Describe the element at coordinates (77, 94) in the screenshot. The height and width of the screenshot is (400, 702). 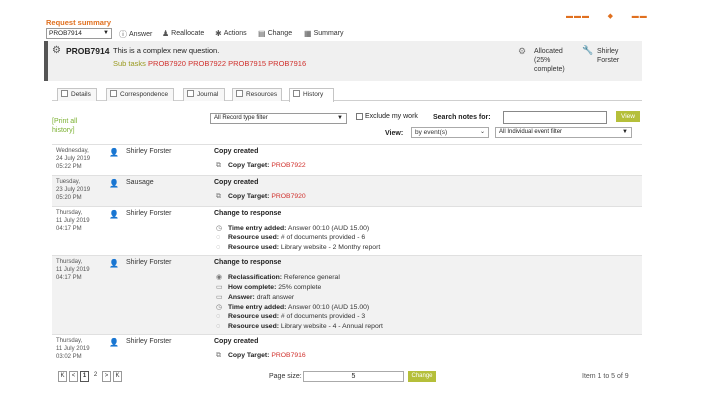
I see `tab-details: Details` at that location.